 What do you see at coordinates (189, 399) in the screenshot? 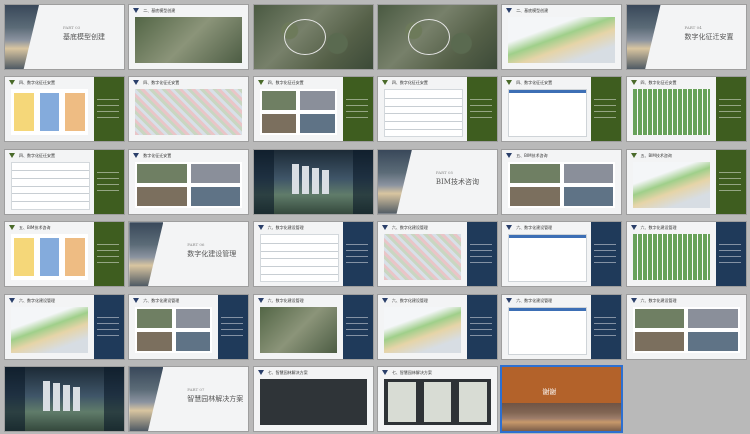
I see `slide-thumbnail: PART 07 智慧园林解决方案` at bounding box center [189, 399].